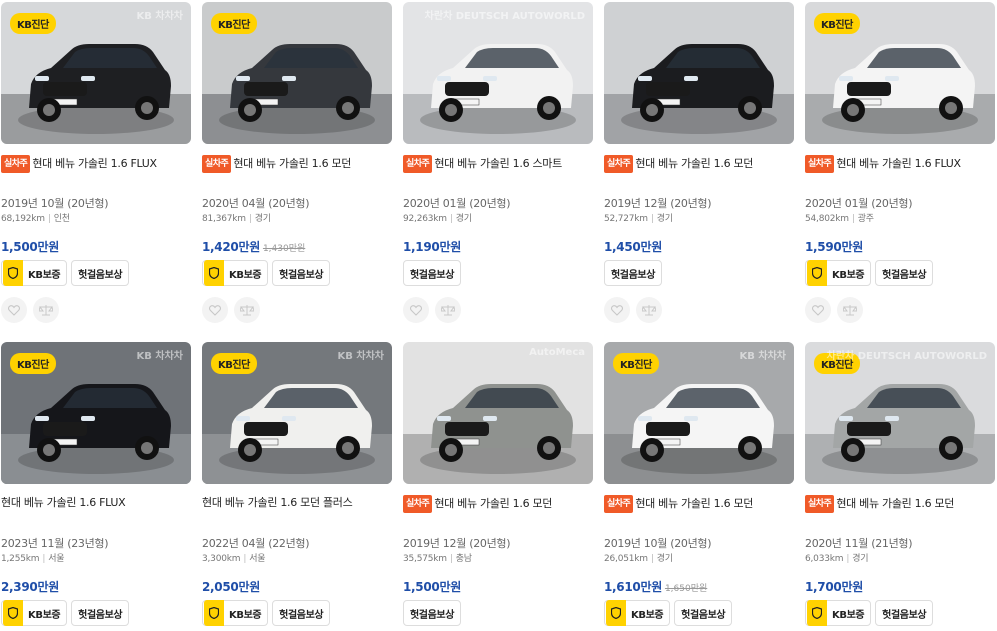 Image resolution: width=997 pixels, height=631 pixels. Describe the element at coordinates (23, 219) in the screenshot. I see `mileage: 68,192km` at that location.